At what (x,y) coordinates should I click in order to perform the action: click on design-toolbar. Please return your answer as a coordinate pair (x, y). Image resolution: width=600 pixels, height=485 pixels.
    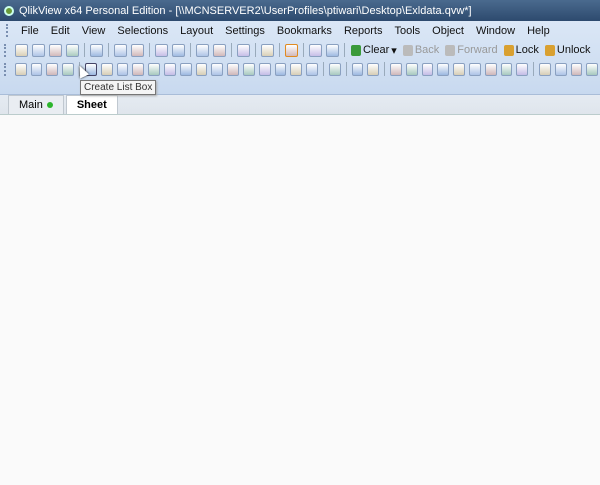
    Looking at the image, I should click on (300, 69).